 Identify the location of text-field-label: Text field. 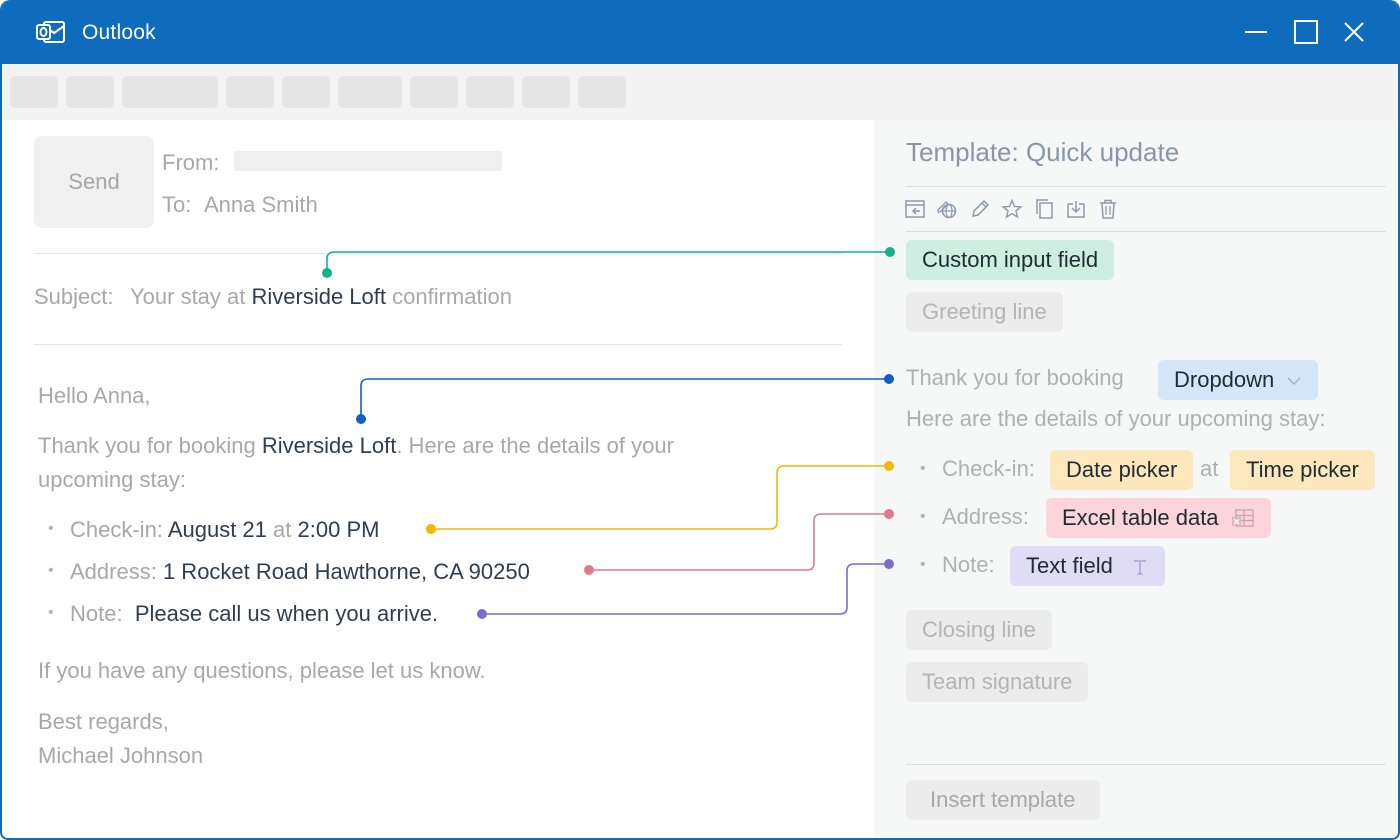
(1069, 565).